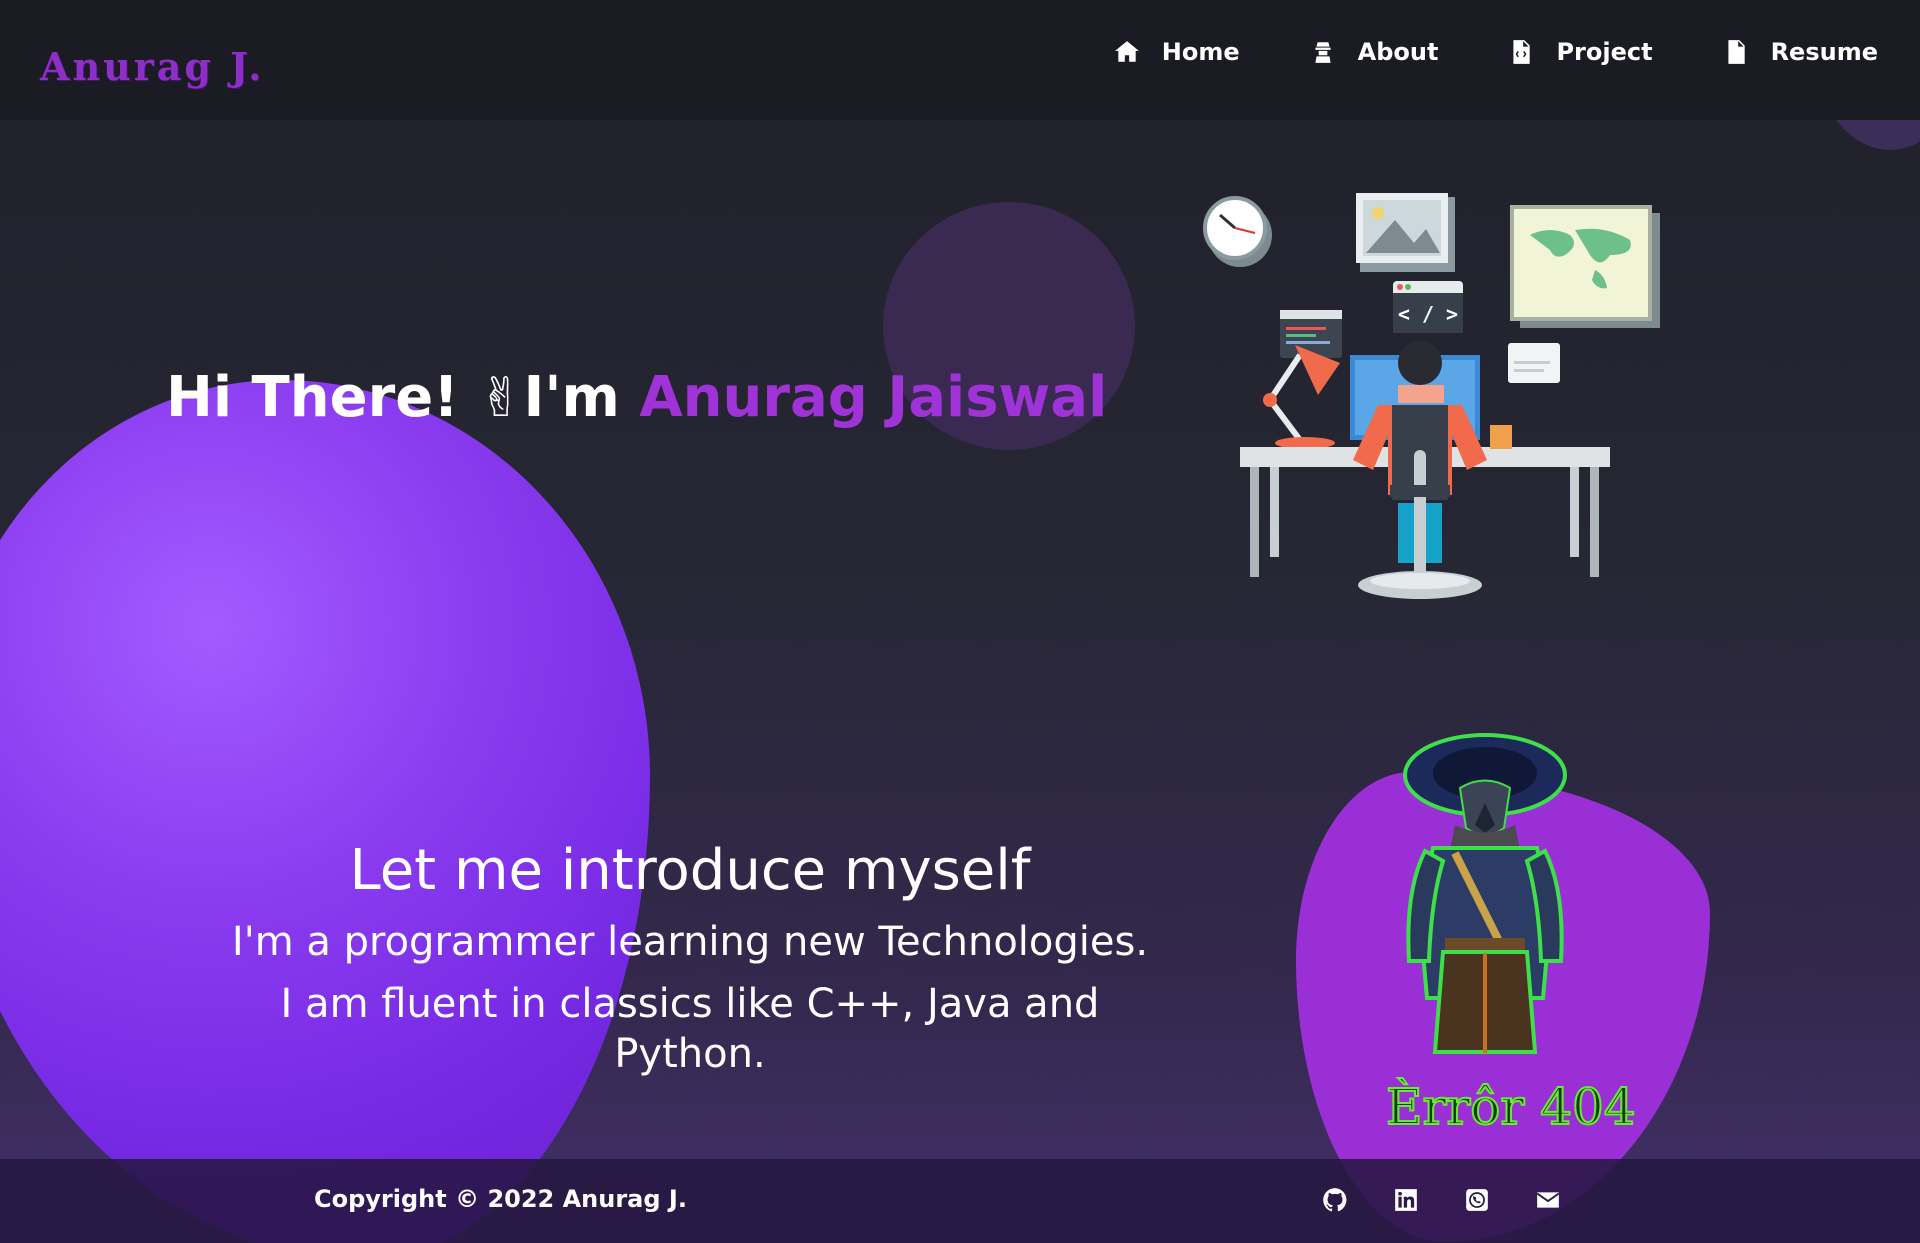 This screenshot has height=1243, width=1920. I want to click on whatsapp-link, so click(1477, 1200).